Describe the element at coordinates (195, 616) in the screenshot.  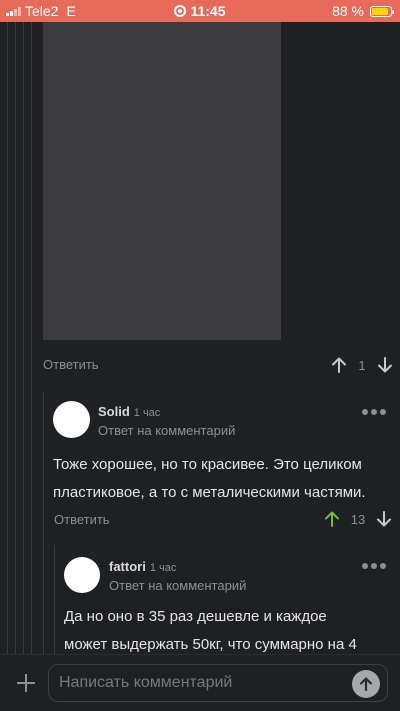
I see `comment-line: Да но оно в 35 раз дешевле и каждое` at that location.